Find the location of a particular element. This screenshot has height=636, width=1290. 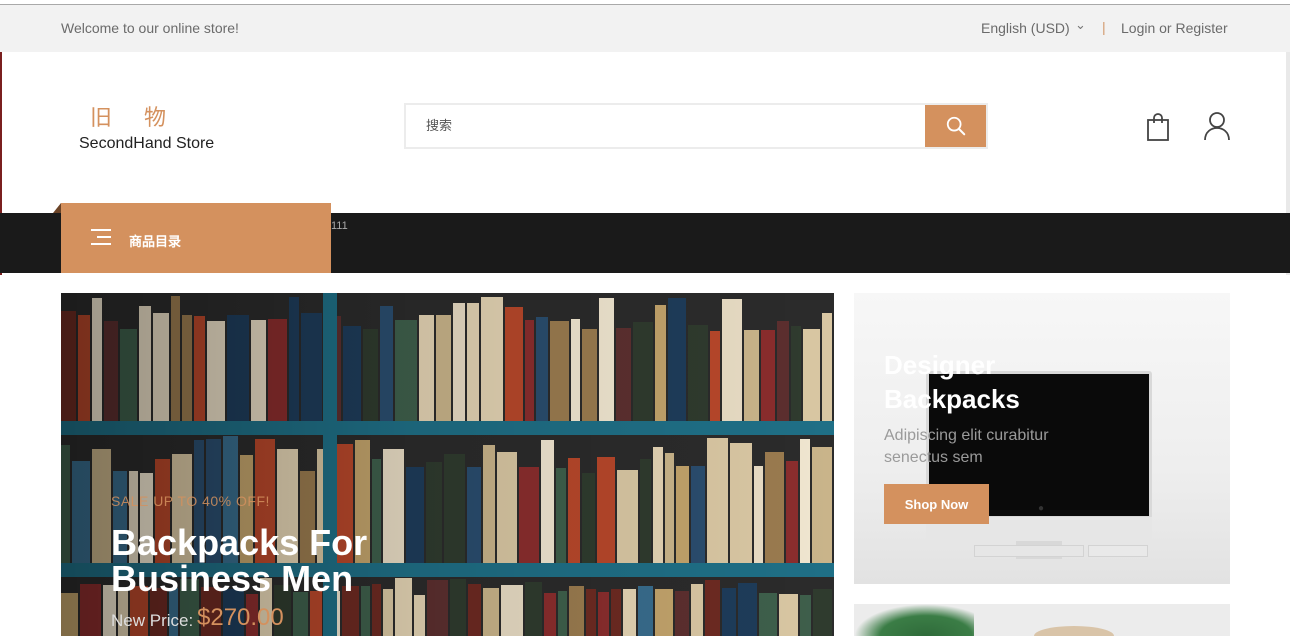

search-bar is located at coordinates (696, 126).